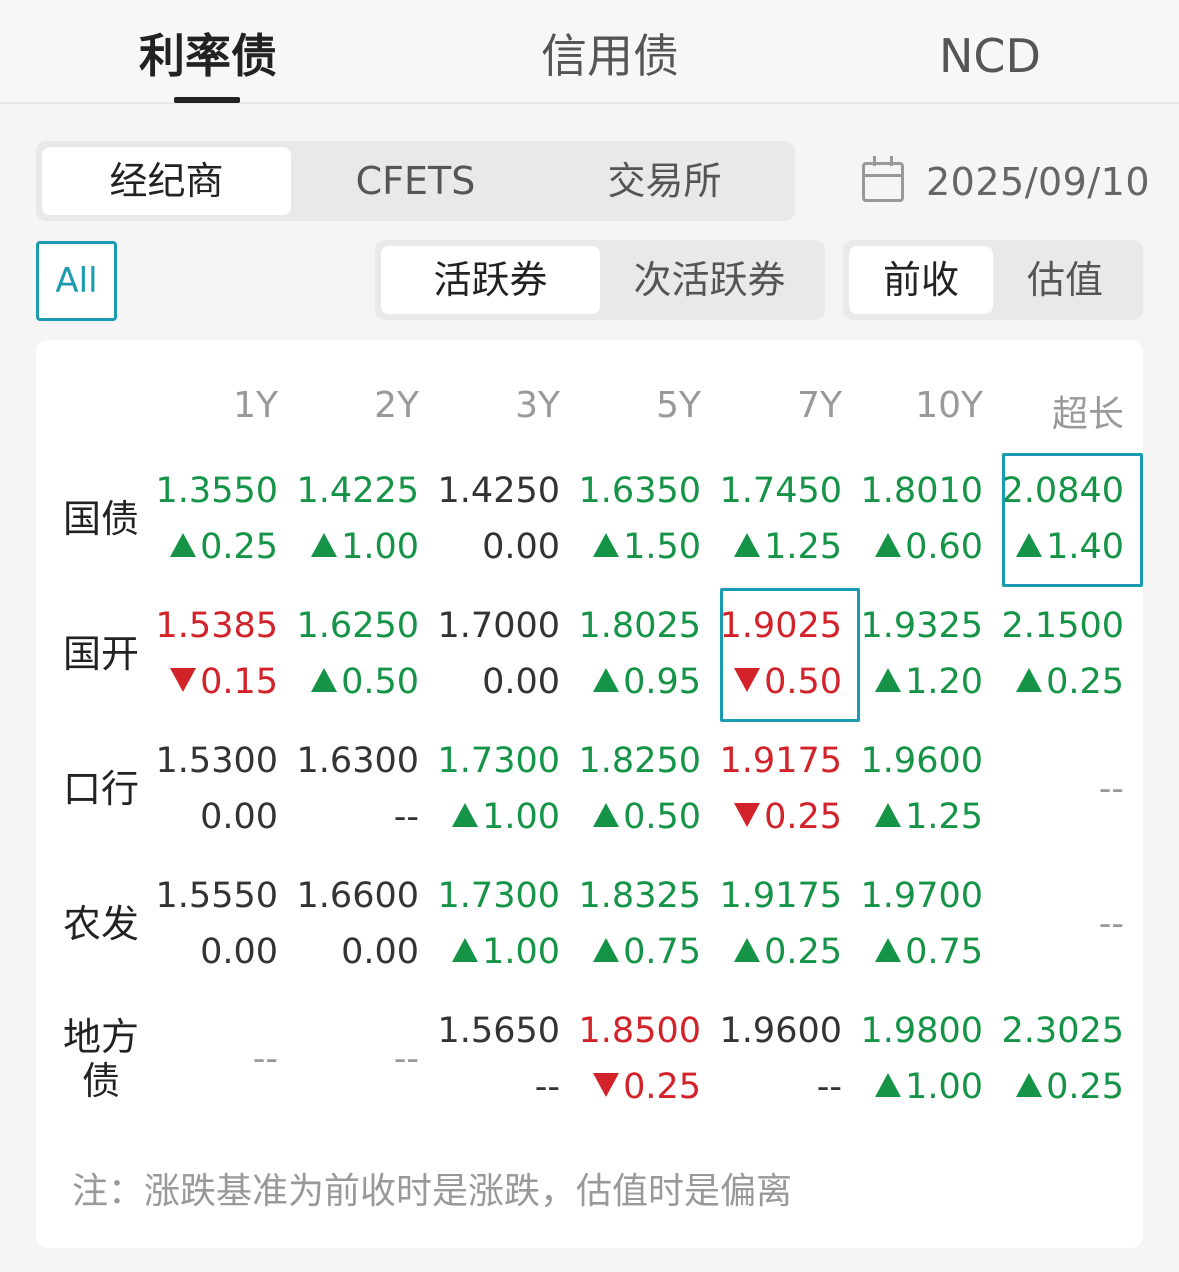 This screenshot has width=1179, height=1272. Describe the element at coordinates (76, 281) in the screenshot. I see `filter-all-button: All` at that location.